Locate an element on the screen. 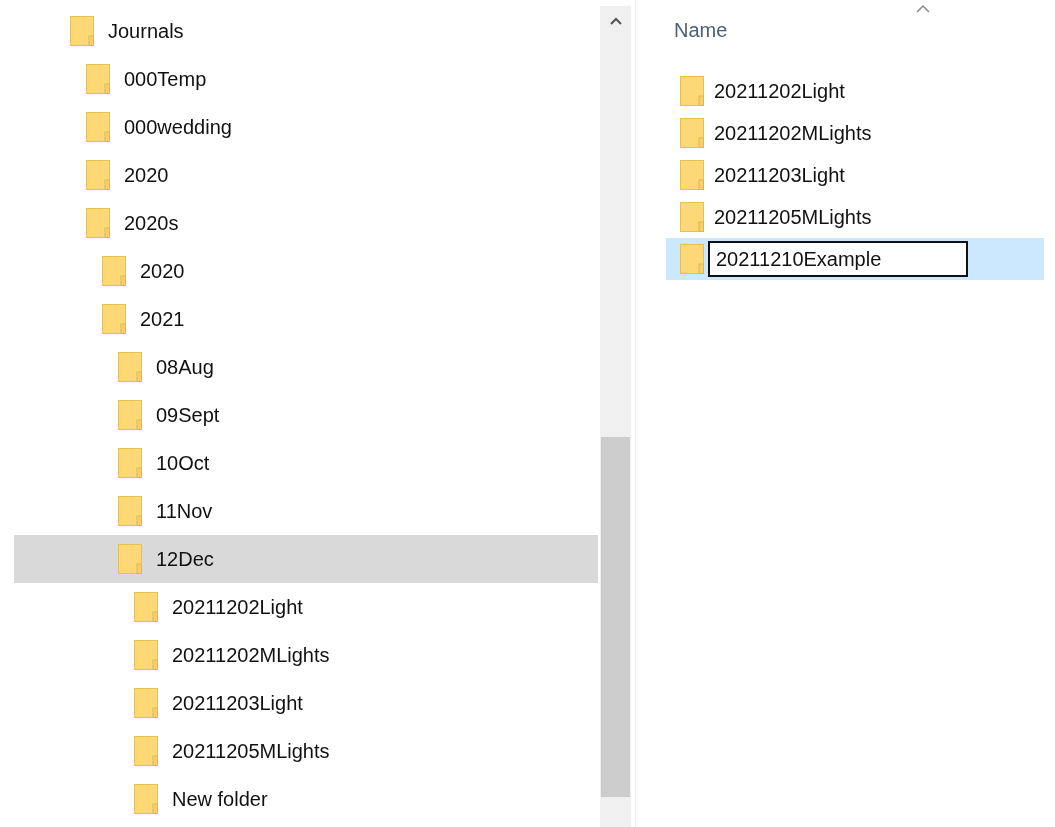 The width and height of the screenshot is (1055, 827). sort-caret-icon is located at coordinates (923, 9).